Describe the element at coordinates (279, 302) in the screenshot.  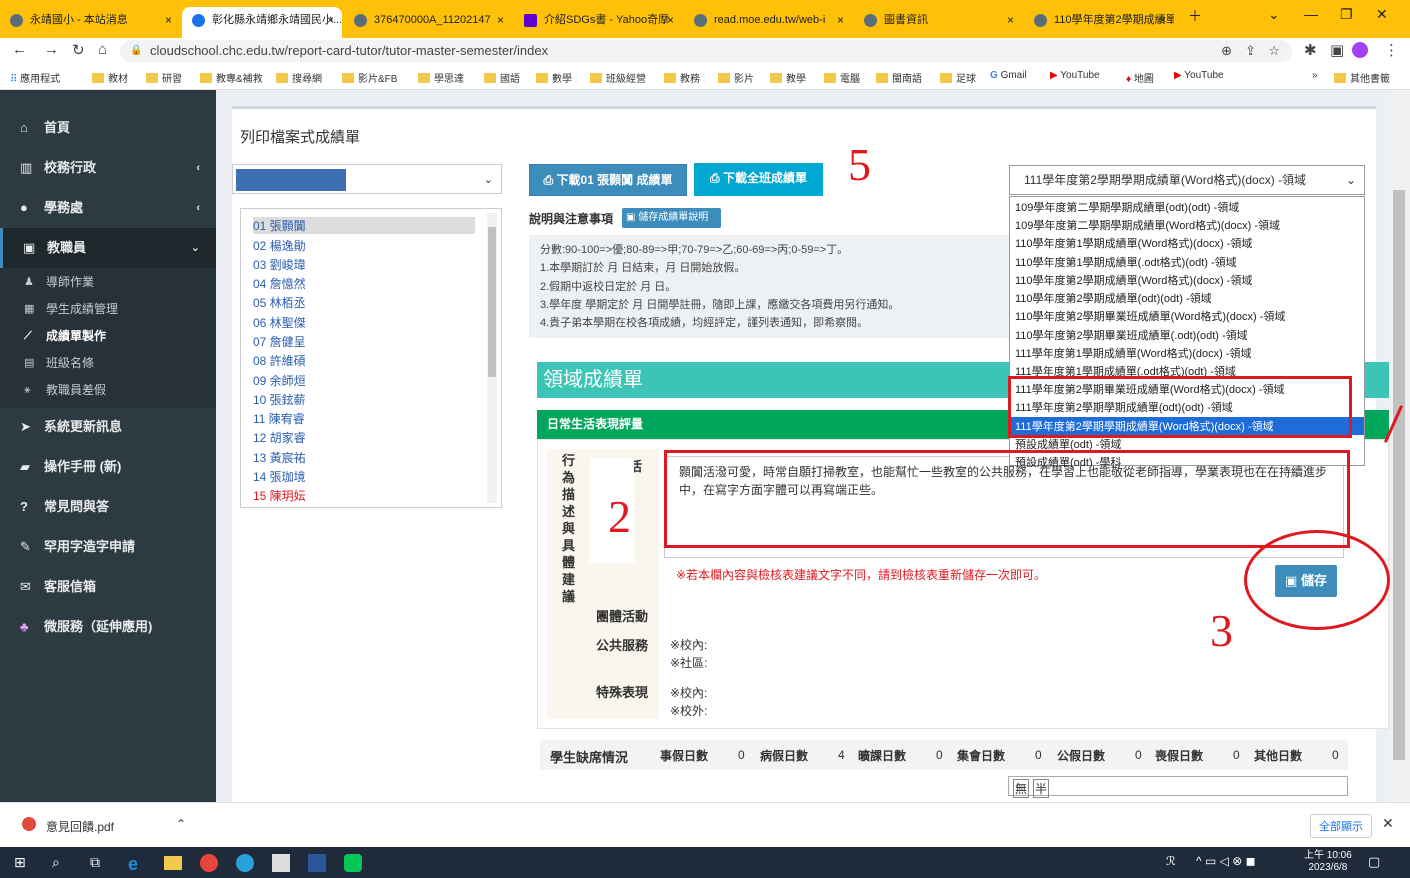
I see `student-item: 05 林栢丞` at that location.